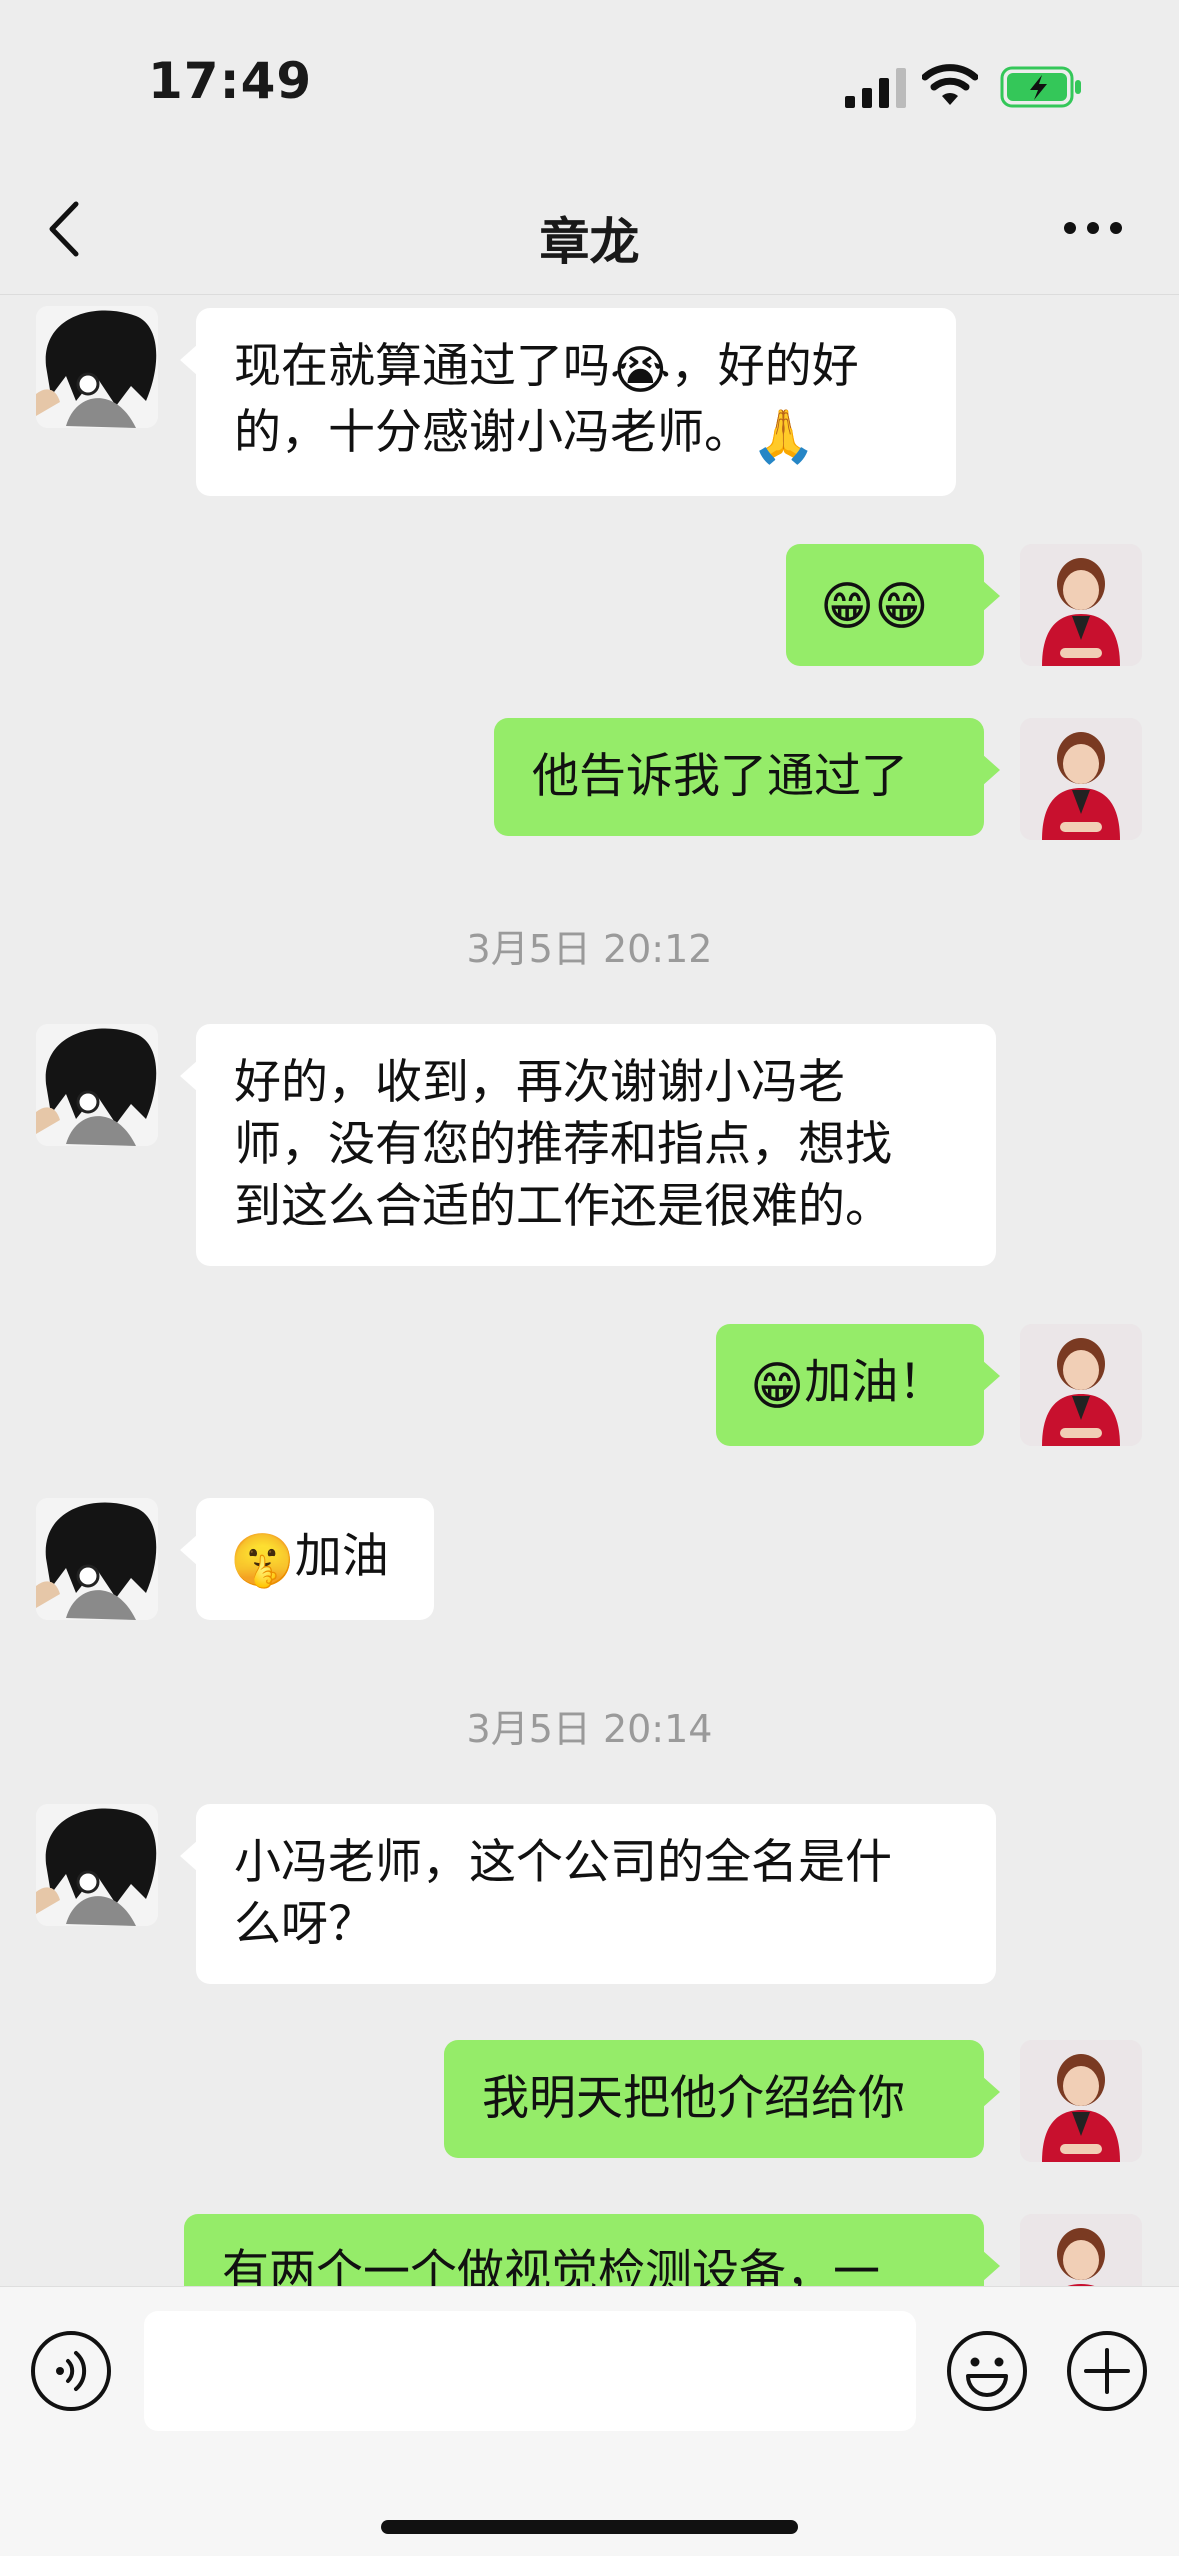 This screenshot has width=1179, height=2556. Describe the element at coordinates (539, 1082) in the screenshot. I see `message-line: 好的，收到，再次谢谢小冯老` at that location.